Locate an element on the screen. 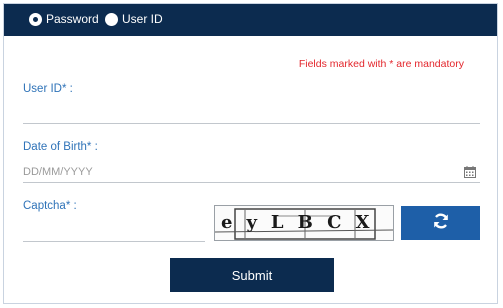 The image size is (503, 308). calendar-icon is located at coordinates (470, 174).